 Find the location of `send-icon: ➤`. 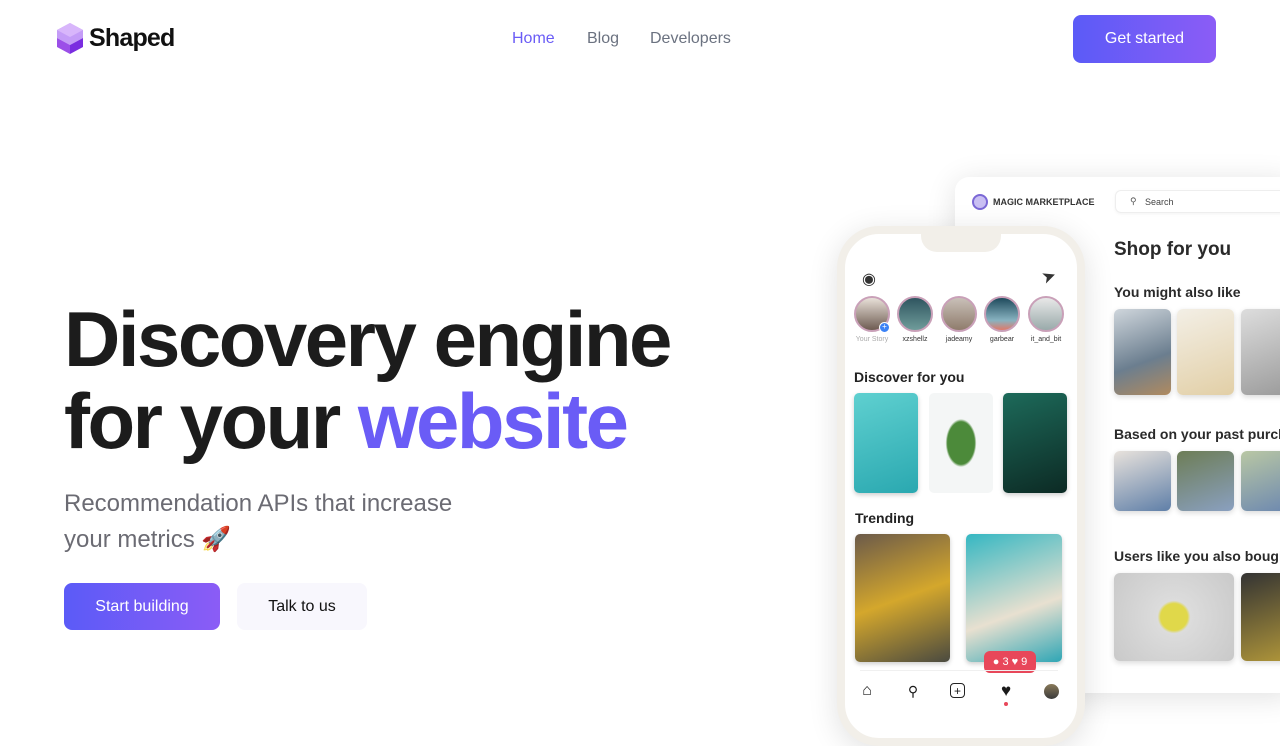

send-icon: ➤ is located at coordinates (1049, 277).